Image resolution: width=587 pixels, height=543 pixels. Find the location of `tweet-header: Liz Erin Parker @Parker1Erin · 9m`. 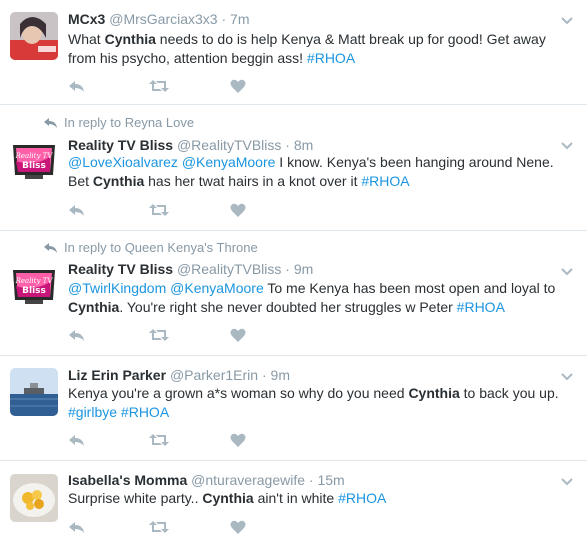

tweet-header: Liz Erin Parker @Parker1Erin · 9m is located at coordinates (179, 375).